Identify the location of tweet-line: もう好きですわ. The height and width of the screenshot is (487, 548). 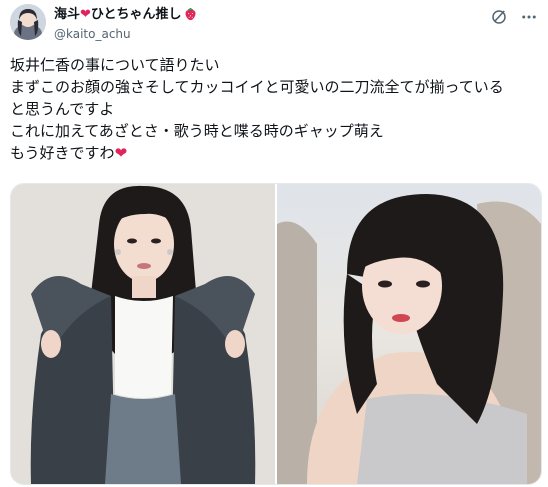
(62, 153).